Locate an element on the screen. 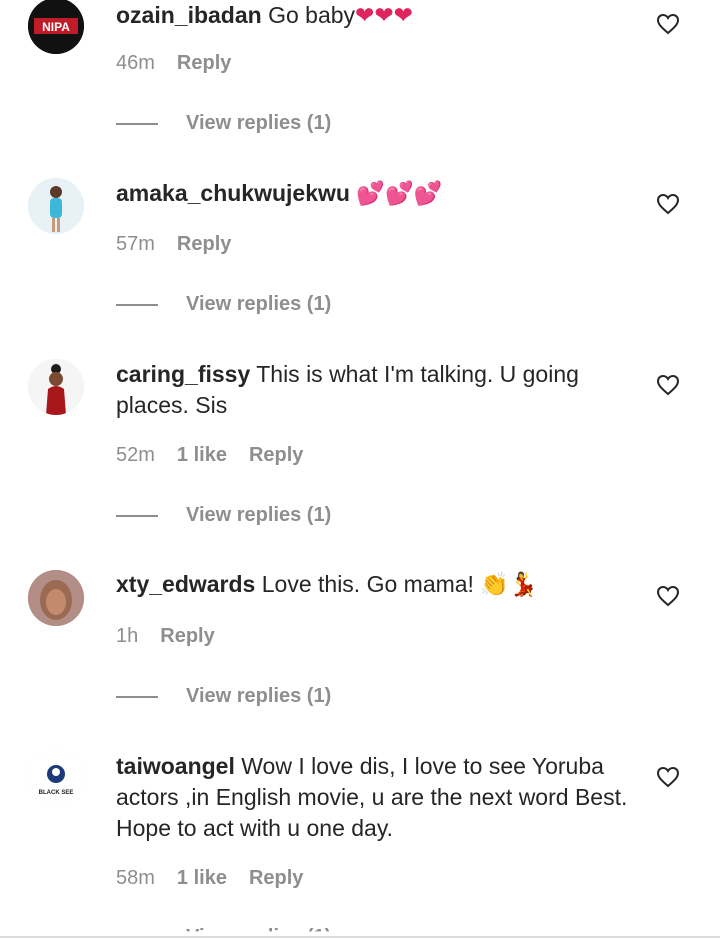 Image resolution: width=720 pixels, height=939 pixels. username: taiwoangel is located at coordinates (175, 766).